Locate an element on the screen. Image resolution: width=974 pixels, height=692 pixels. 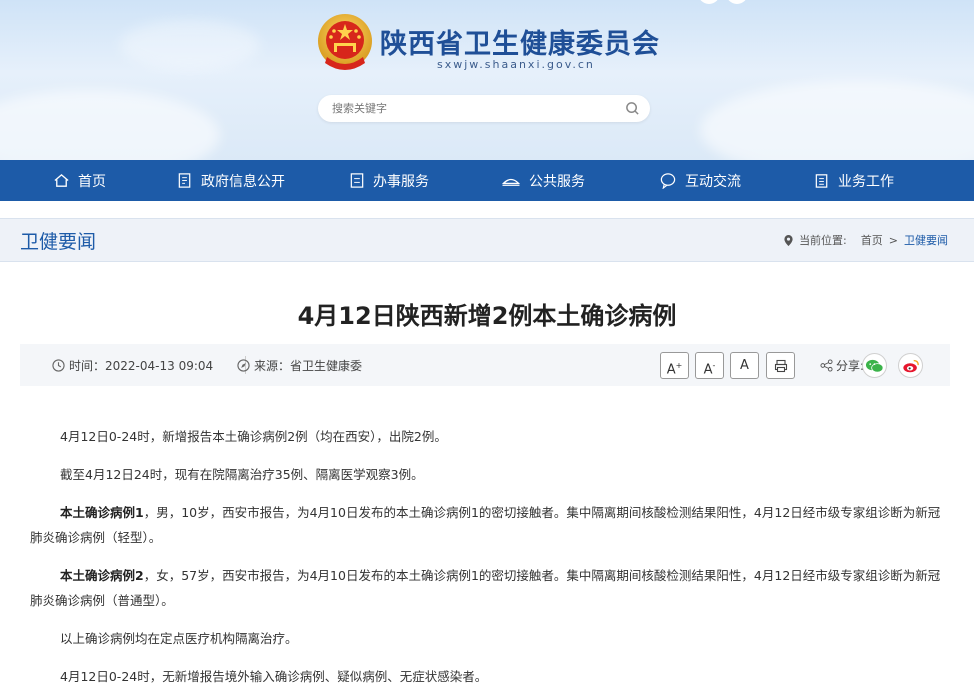
section-title: 卫健要闻 is located at coordinates (58, 242).